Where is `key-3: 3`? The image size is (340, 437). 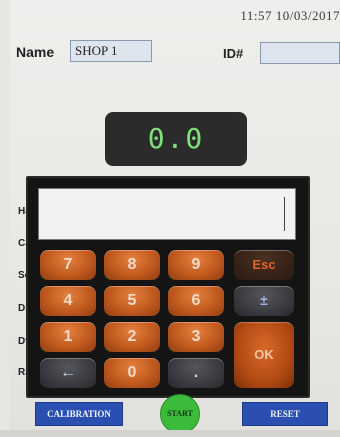 key-3: 3 is located at coordinates (196, 337).